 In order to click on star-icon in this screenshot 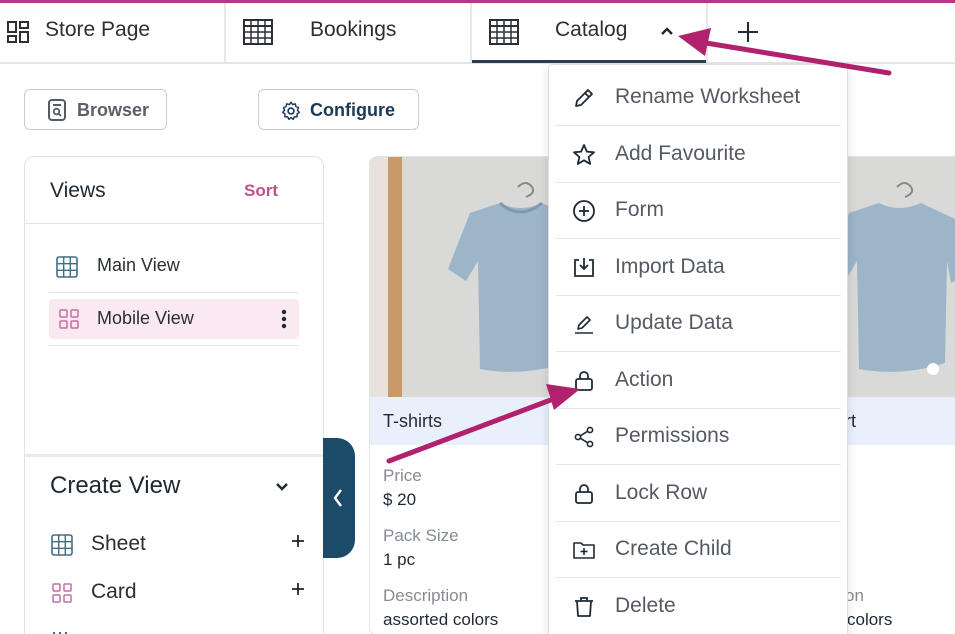, I will do `click(584, 154)`.